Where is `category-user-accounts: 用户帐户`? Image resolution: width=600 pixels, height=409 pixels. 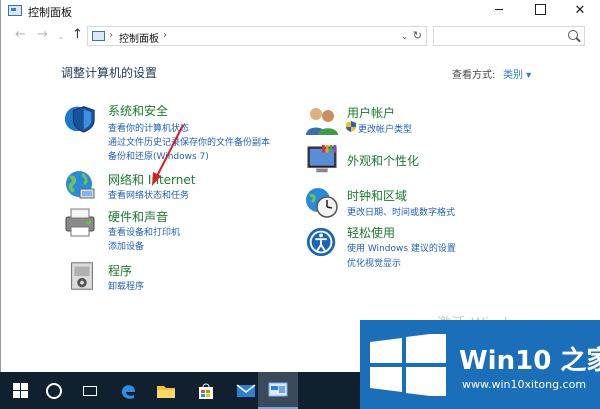 category-user-accounts: 用户帐户 is located at coordinates (371, 112).